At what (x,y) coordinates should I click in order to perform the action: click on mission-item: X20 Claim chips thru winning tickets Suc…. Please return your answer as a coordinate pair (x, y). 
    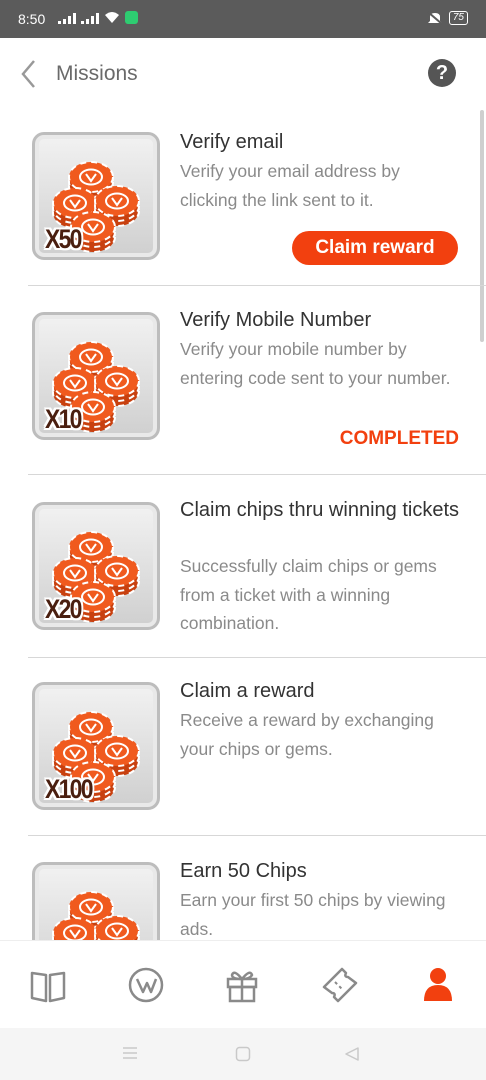
    Looking at the image, I should click on (257, 575).